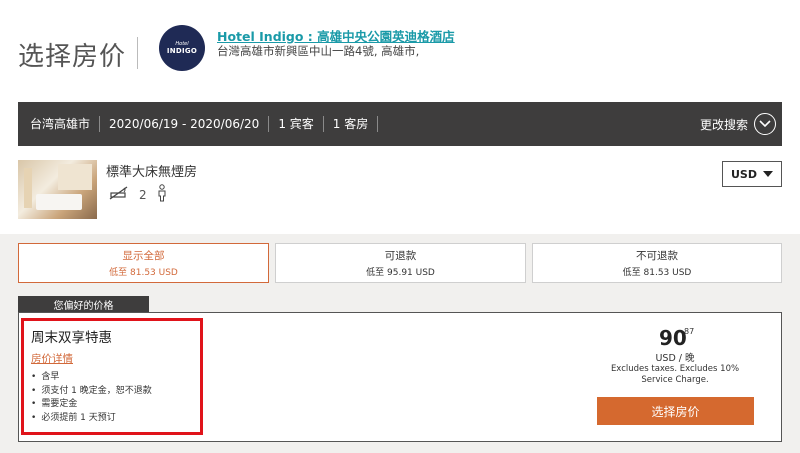 This screenshot has height=453, width=800. I want to click on list-item: 必须提前 1 天预订, so click(91, 419).